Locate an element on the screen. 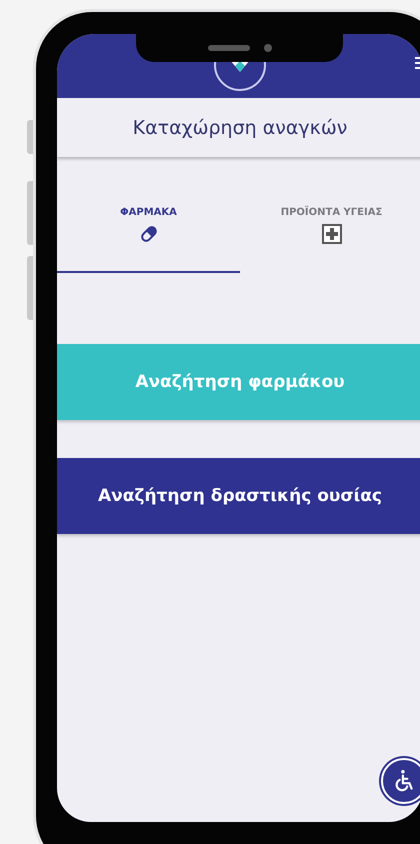  category-tab: ΠΡΟΪΟΝΤΑ ΥΓΕΙΑΣ is located at coordinates (330, 238).